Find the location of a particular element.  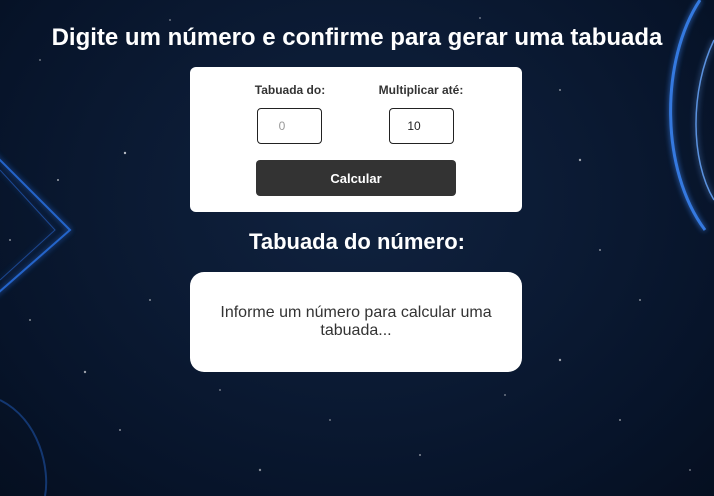

bottom-left-arc is located at coordinates (24, 447).